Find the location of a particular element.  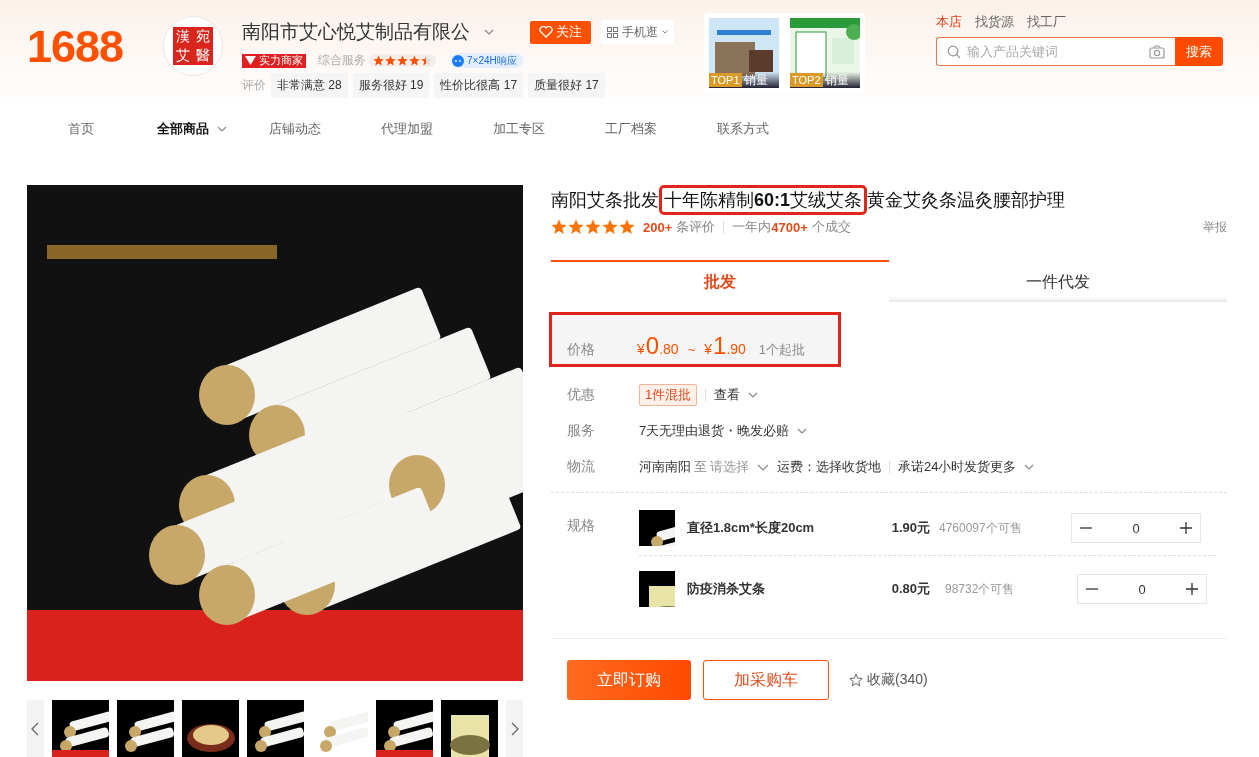

mode-tab: 一件代发 is located at coordinates (1058, 281).